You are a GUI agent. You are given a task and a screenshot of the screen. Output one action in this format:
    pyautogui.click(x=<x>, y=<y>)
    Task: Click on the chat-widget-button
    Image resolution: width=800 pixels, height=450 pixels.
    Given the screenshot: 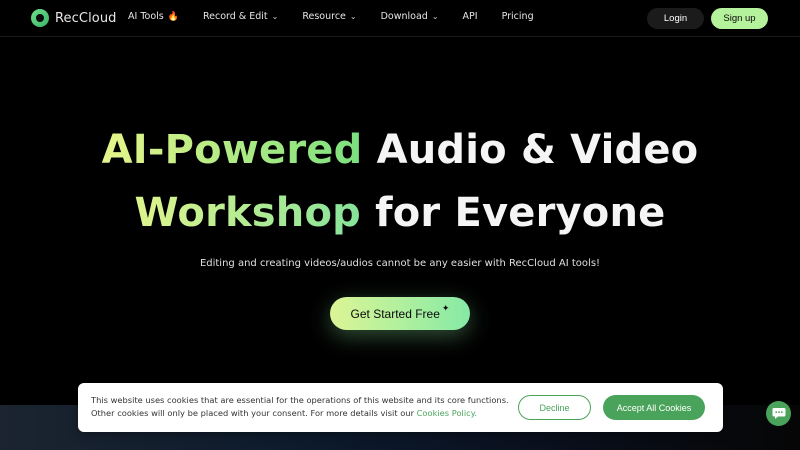 What is the action you would take?
    pyautogui.click(x=778, y=413)
    